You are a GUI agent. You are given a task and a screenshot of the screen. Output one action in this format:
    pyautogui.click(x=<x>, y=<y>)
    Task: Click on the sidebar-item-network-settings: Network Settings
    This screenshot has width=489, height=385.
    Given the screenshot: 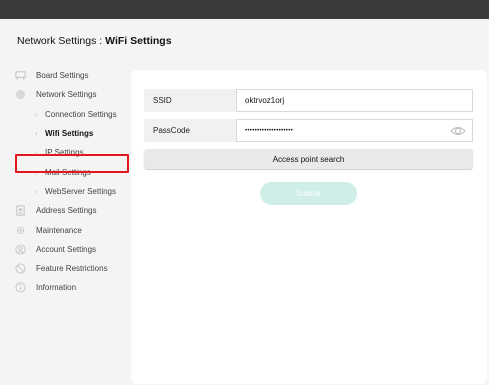 What is the action you would take?
    pyautogui.click(x=75, y=94)
    